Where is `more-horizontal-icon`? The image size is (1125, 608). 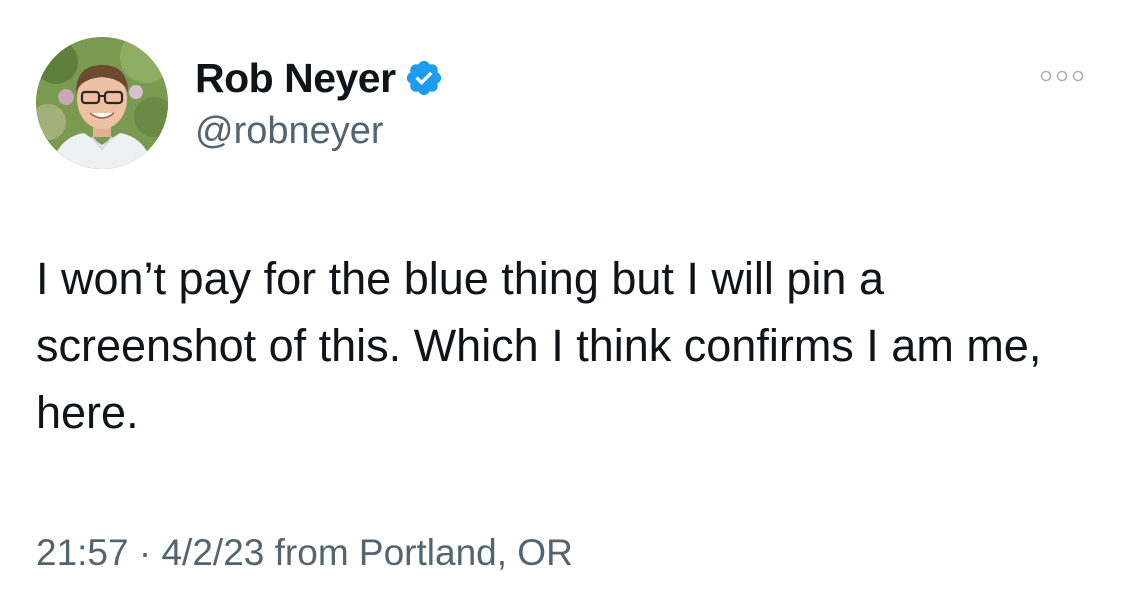 more-horizontal-icon is located at coordinates (1062, 76).